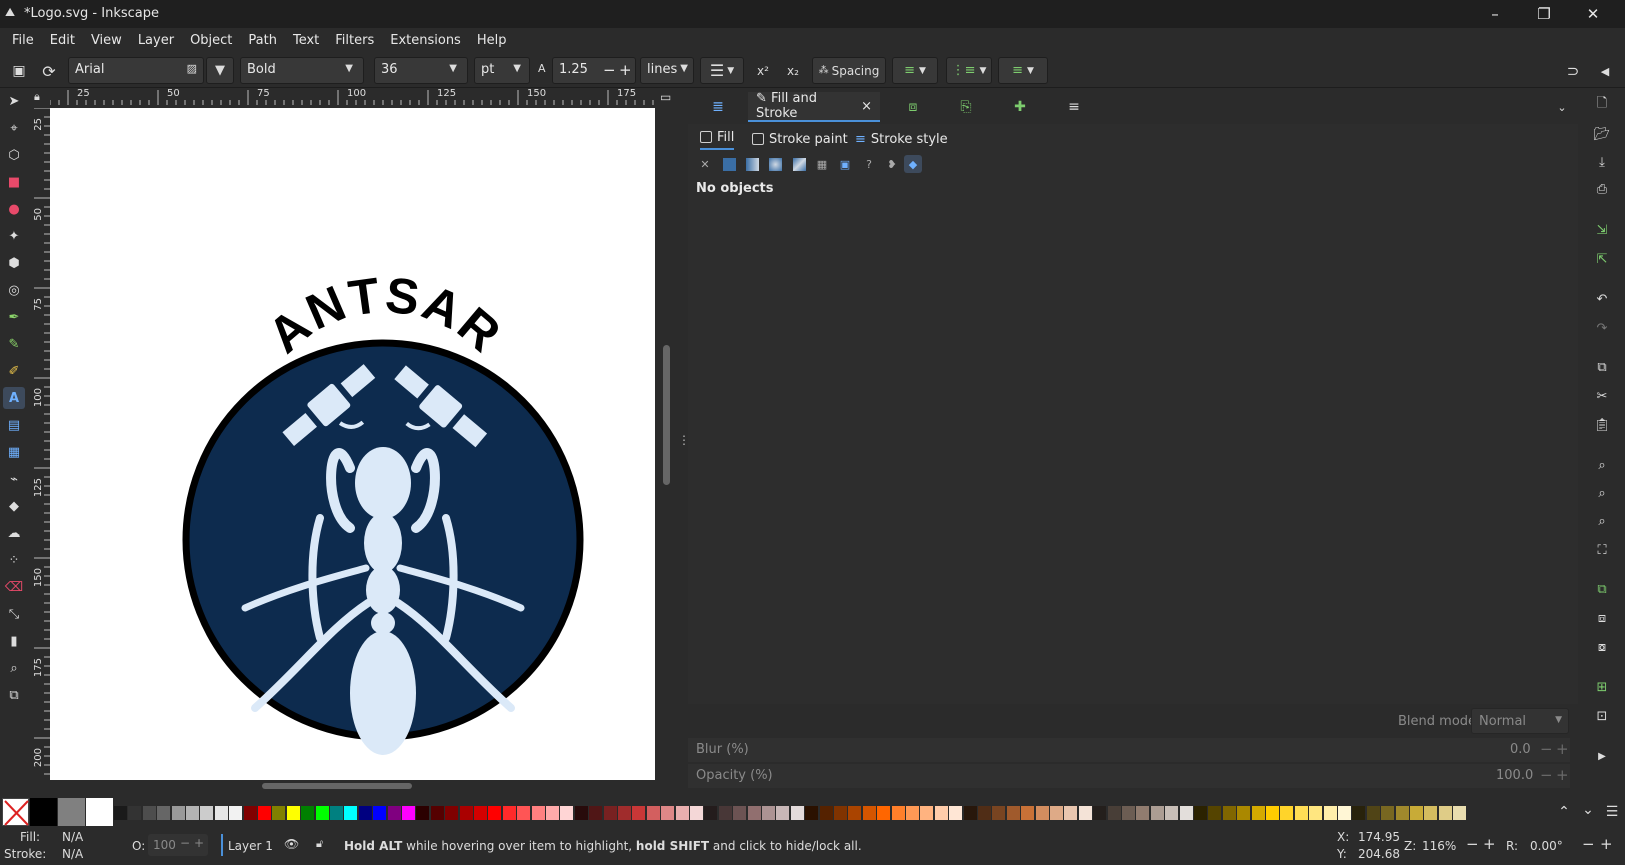  Describe the element at coordinates (1439, 846) in the screenshot. I see `zoom-value: 116%` at that location.